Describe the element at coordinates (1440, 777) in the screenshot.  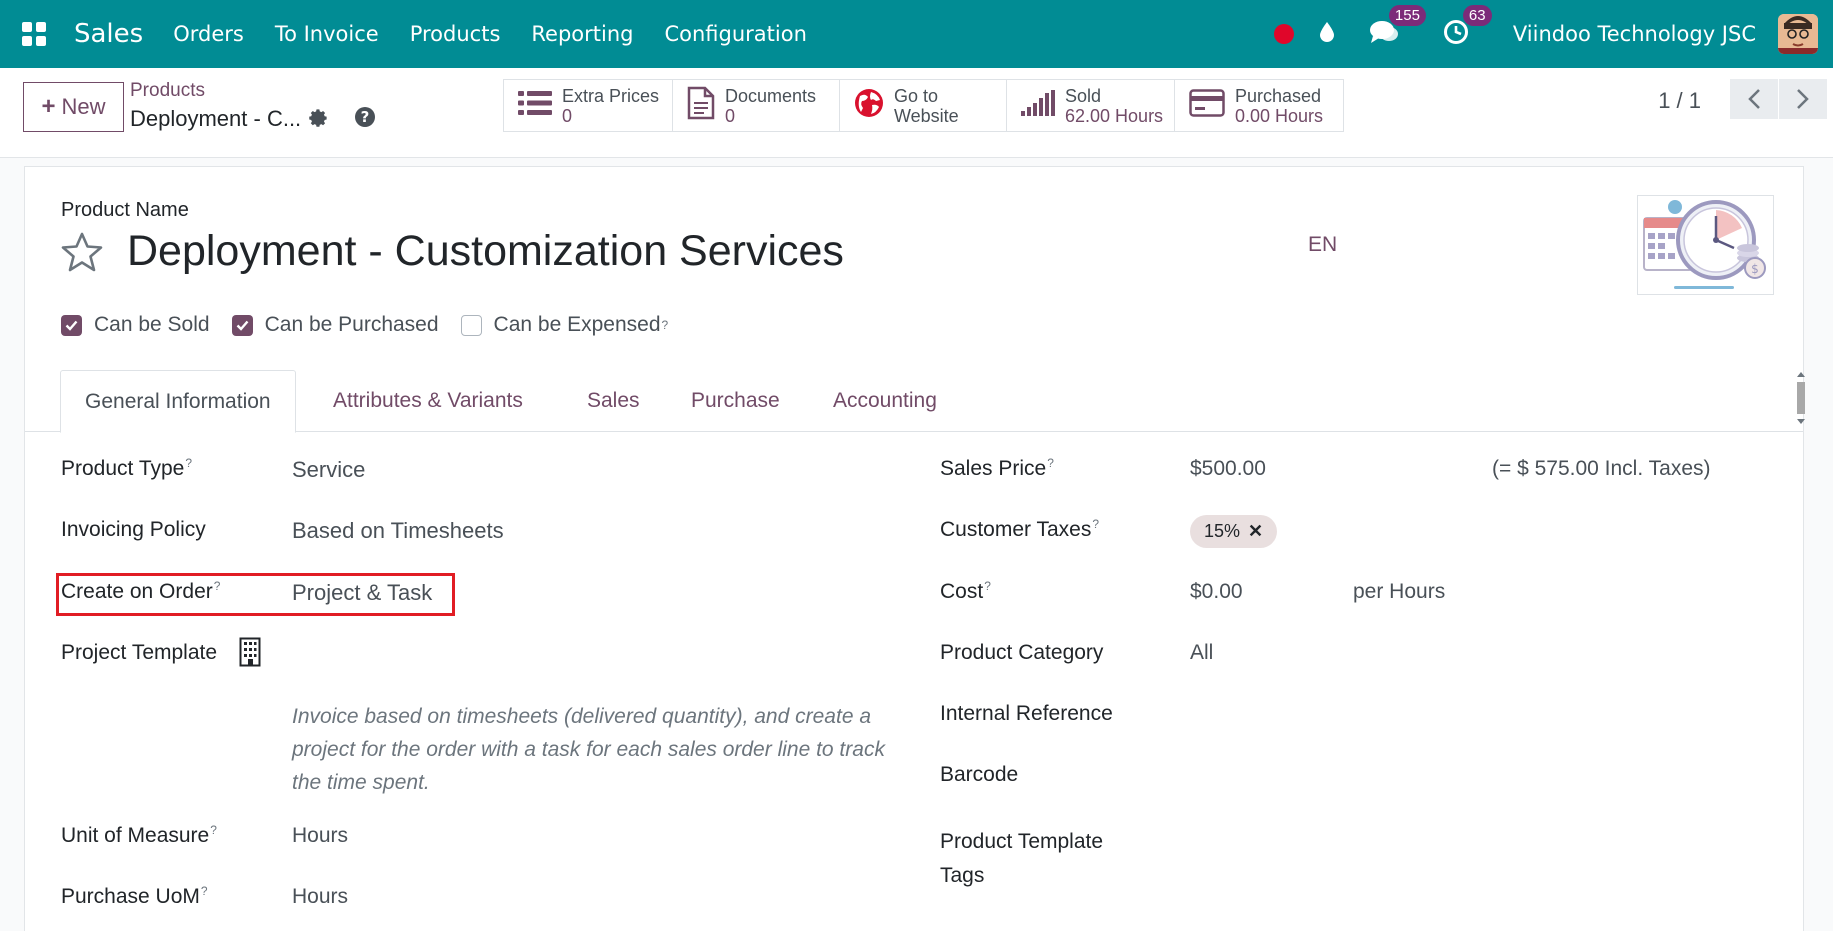
I see `barcode-input` at that location.